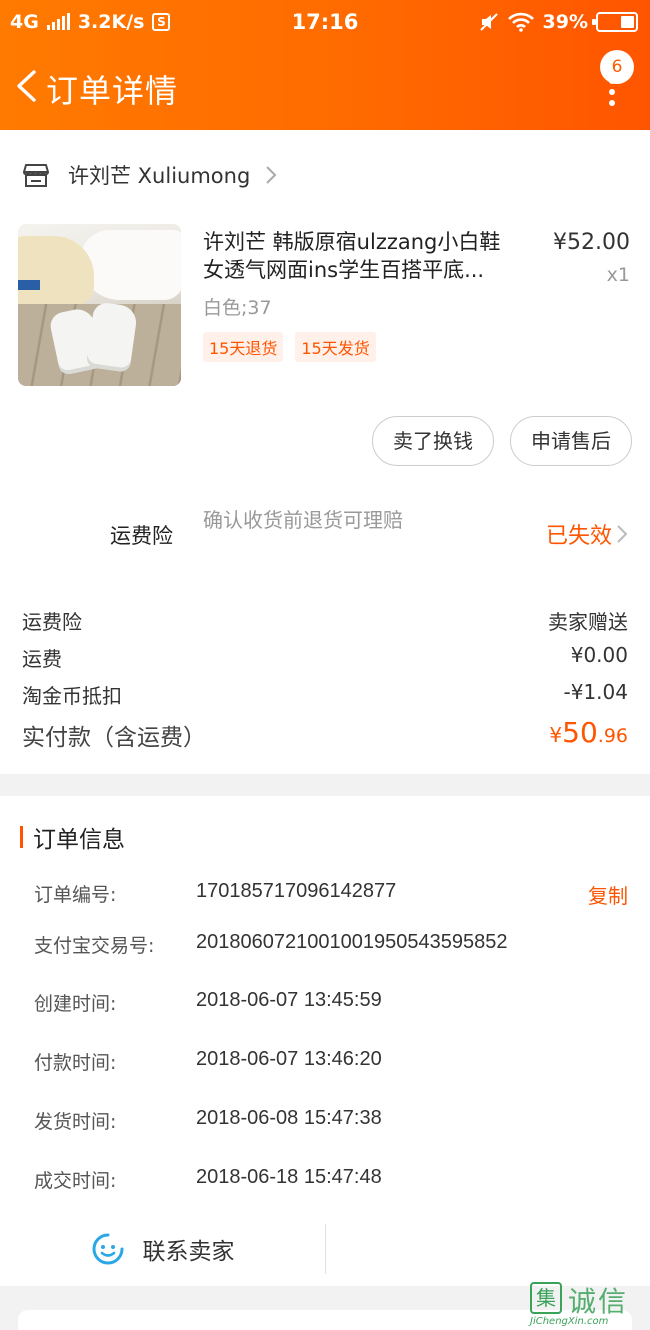 The height and width of the screenshot is (1330, 650). Describe the element at coordinates (303, 520) in the screenshot. I see `insurance-description: 确认收货前退货可理赔` at that location.